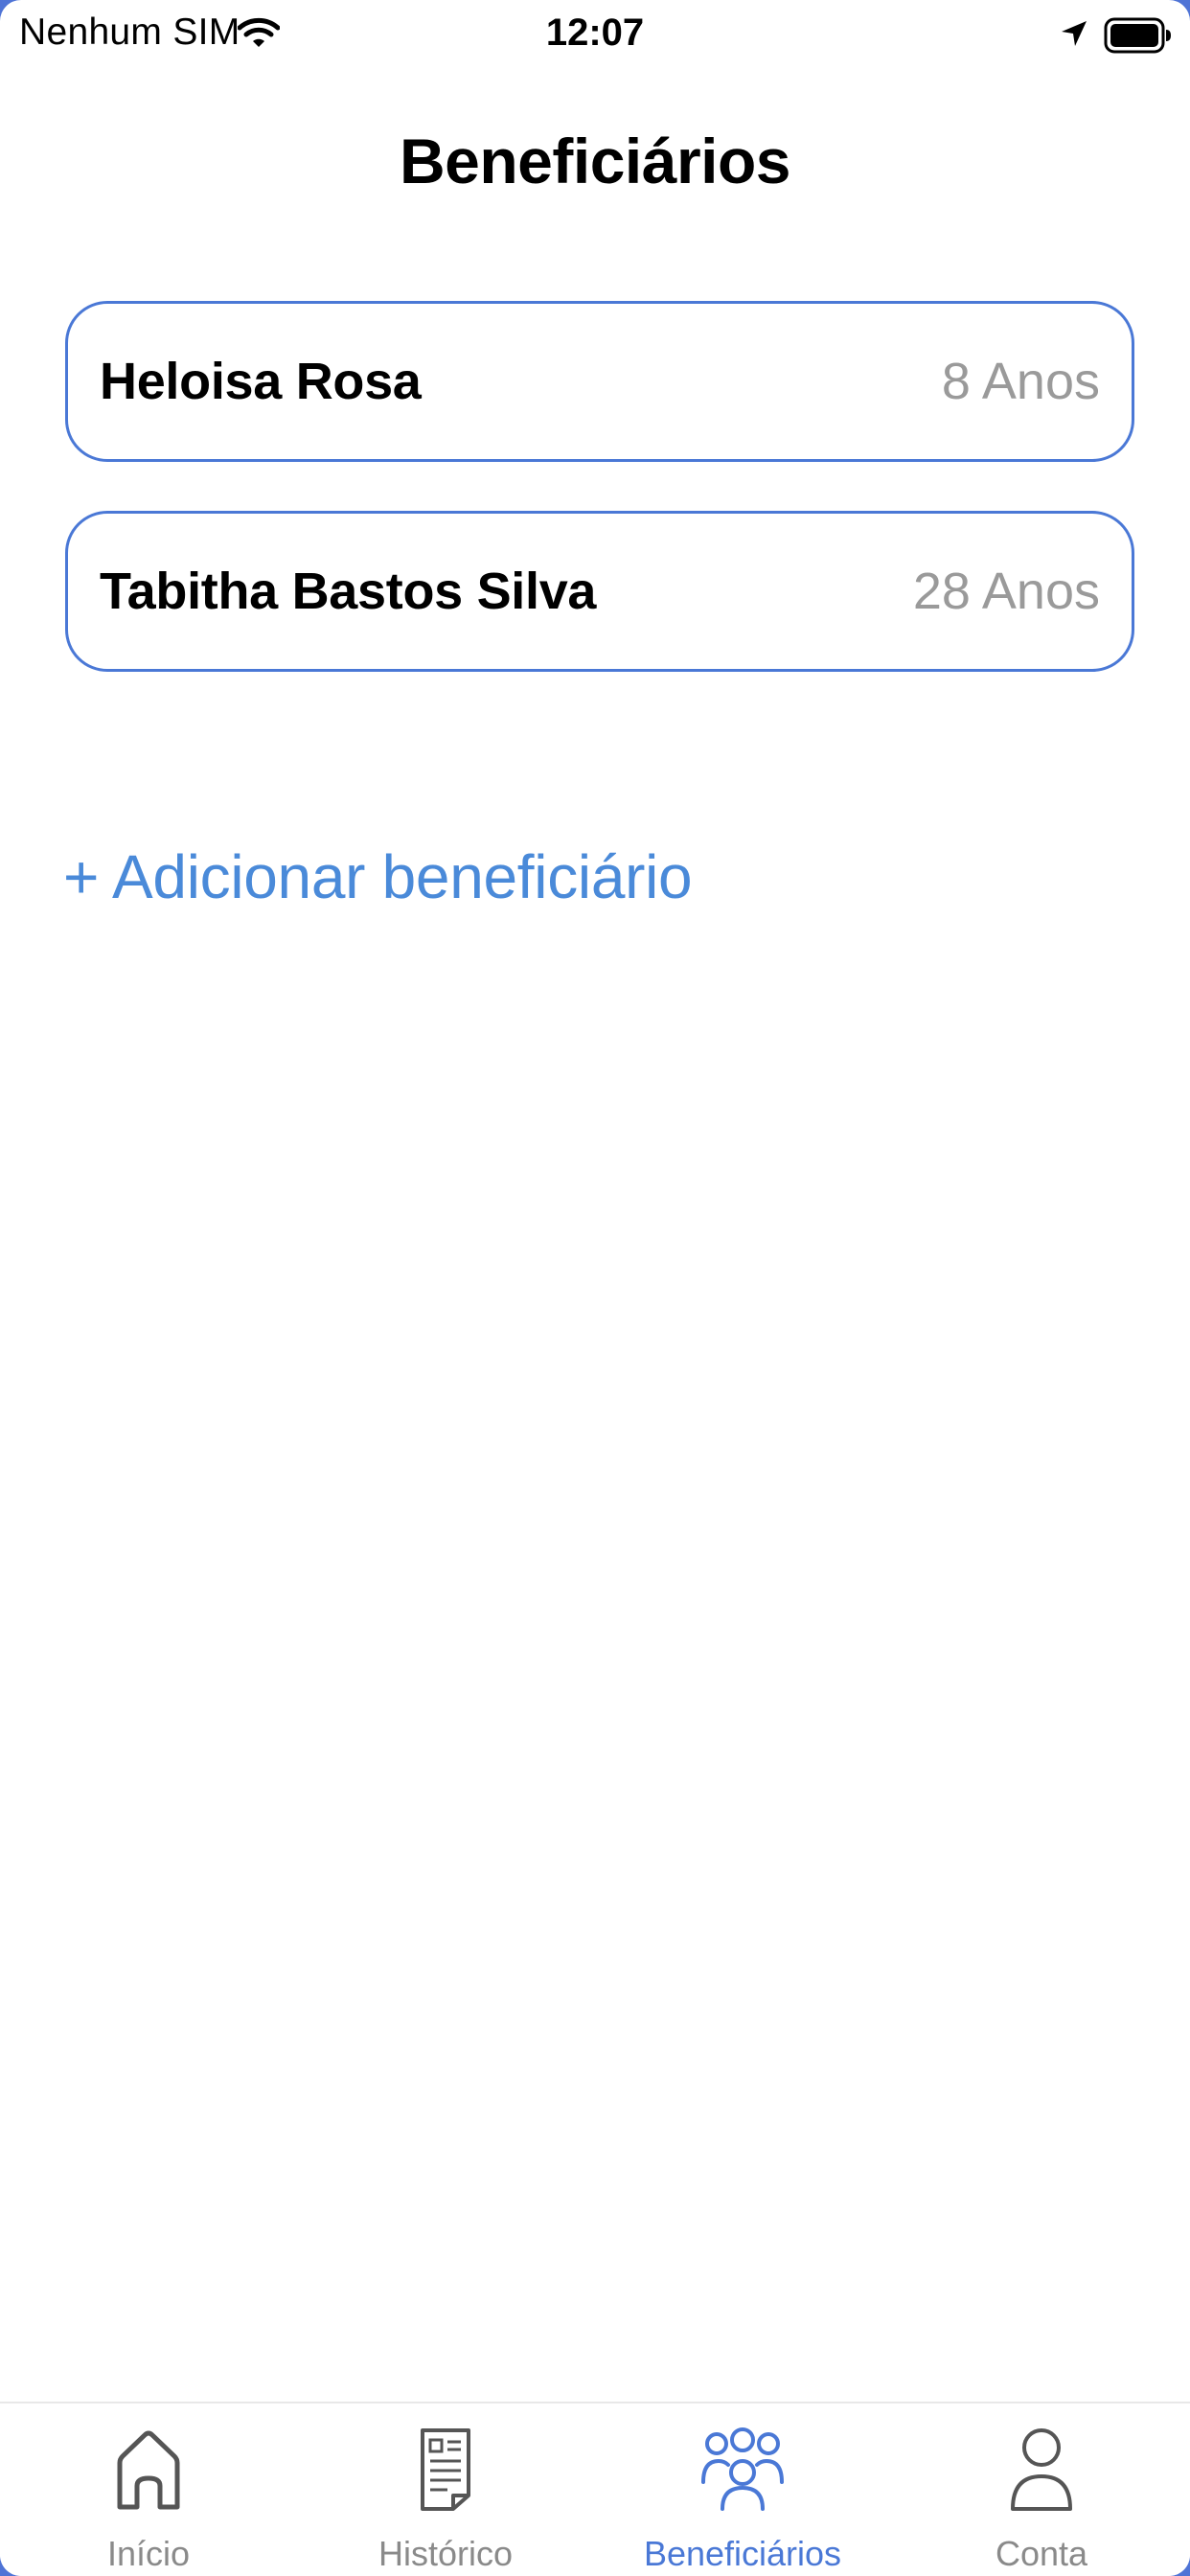 The image size is (1190, 2576). What do you see at coordinates (600, 381) in the screenshot?
I see `beneficiary-card: Heloisa Rosa 8 Anos` at bounding box center [600, 381].